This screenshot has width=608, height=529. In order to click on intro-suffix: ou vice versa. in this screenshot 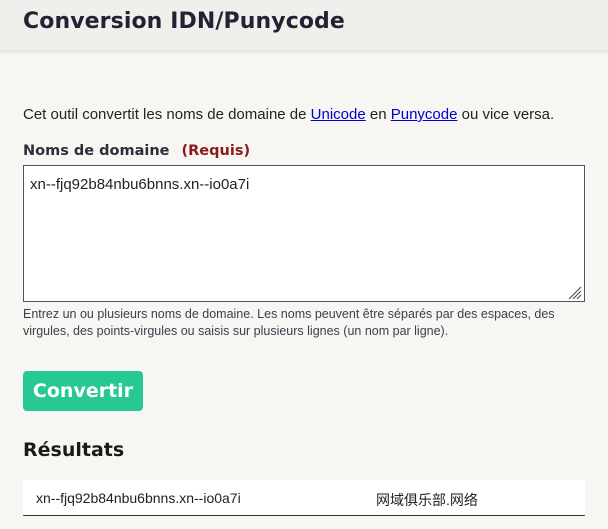, I will do `click(506, 114)`.